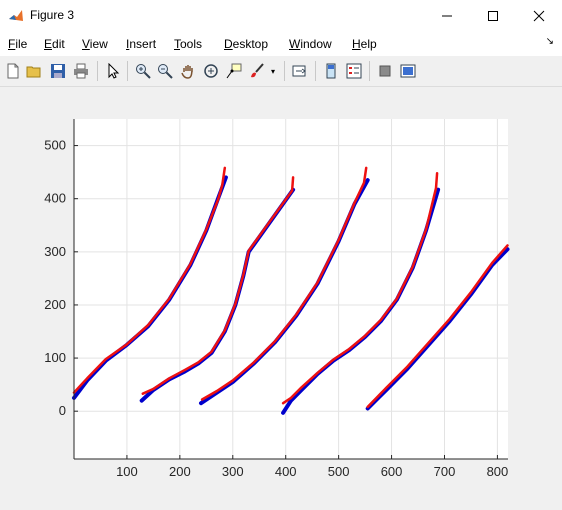 This screenshot has height=510, width=562. I want to click on new-figure-button, so click(13, 71).